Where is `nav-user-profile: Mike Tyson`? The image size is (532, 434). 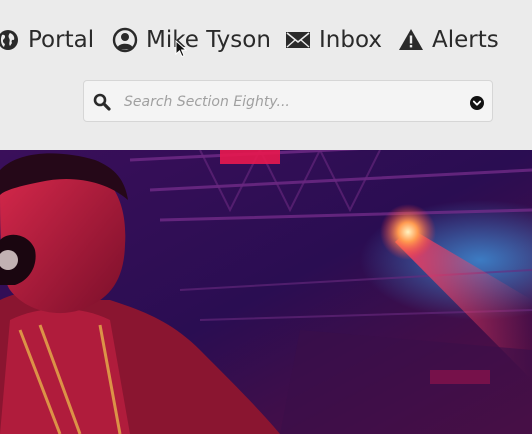 nav-user-profile: Mike Tyson is located at coordinates (191, 40).